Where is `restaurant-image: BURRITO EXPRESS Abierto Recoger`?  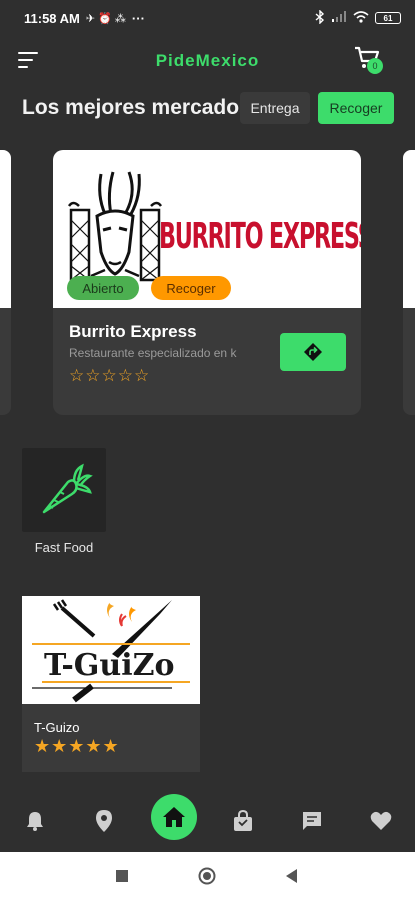
restaurant-image: BURRITO EXPRESS Abierto Recoger is located at coordinates (207, 229).